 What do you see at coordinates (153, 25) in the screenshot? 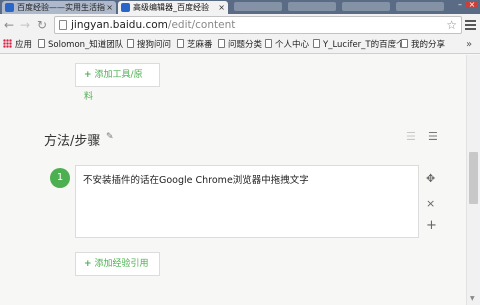
I see `url-text: jingyan.baidu.com/edit/content` at bounding box center [153, 25].